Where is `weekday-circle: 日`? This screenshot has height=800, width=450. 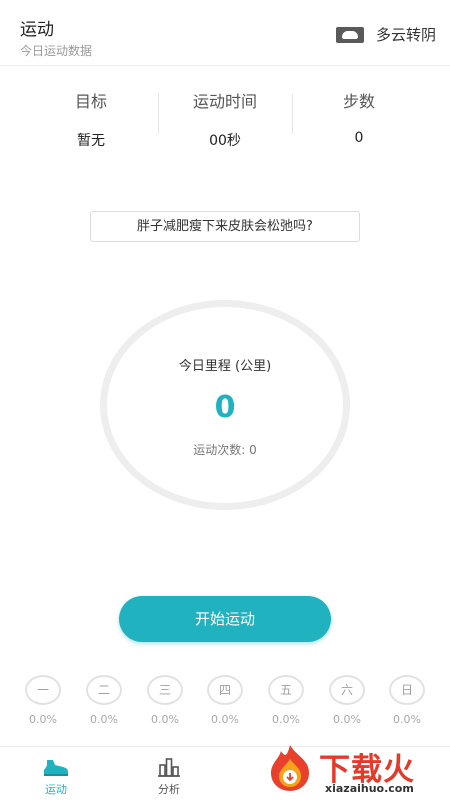
weekday-circle: 日 is located at coordinates (407, 690).